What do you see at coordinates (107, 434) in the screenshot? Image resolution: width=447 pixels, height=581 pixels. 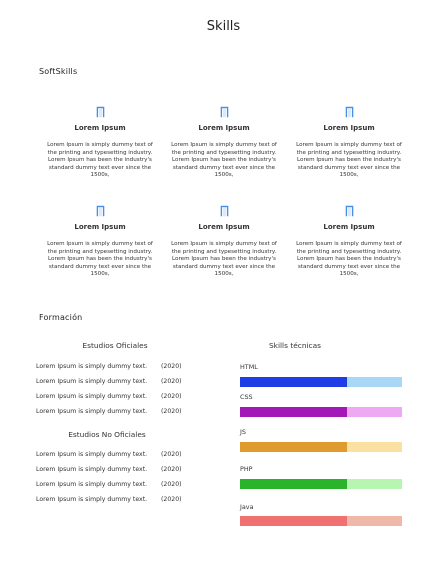 I see `estudios-no-oficiales-heading: Estudios No Oficiales` at bounding box center [107, 434].